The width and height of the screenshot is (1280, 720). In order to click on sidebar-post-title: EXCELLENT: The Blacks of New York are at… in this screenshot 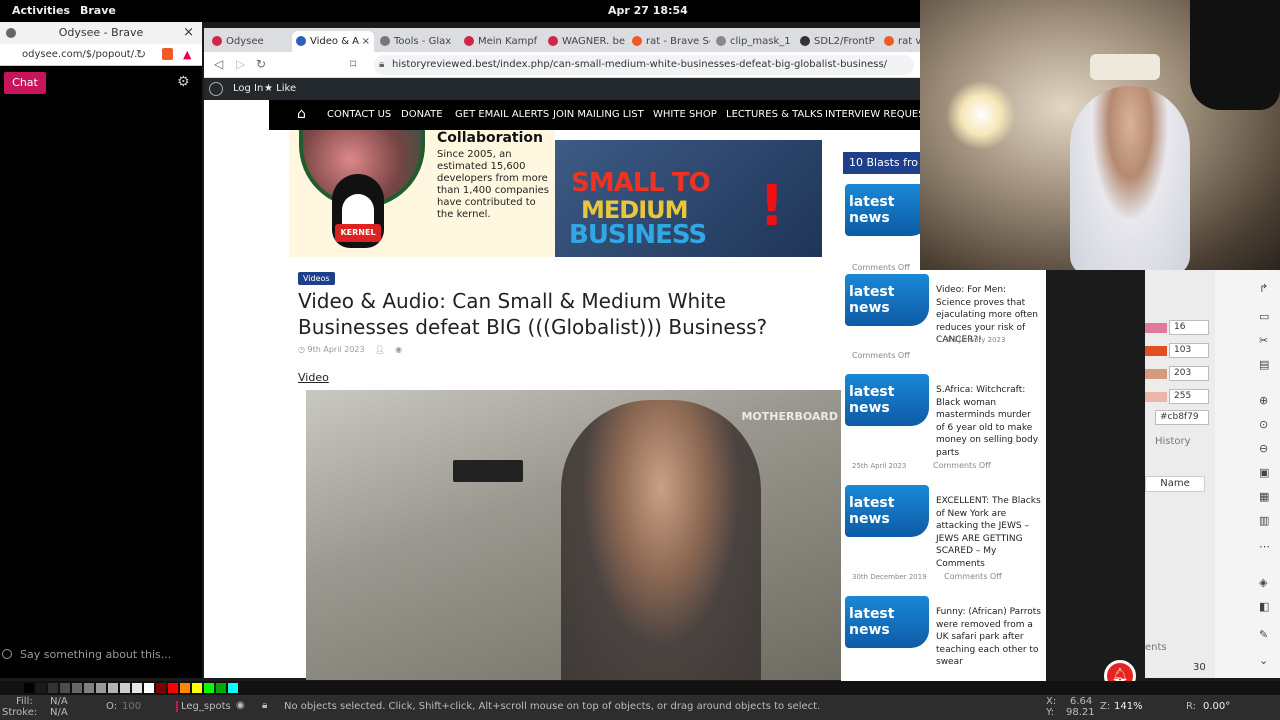, I will do `click(988, 532)`.